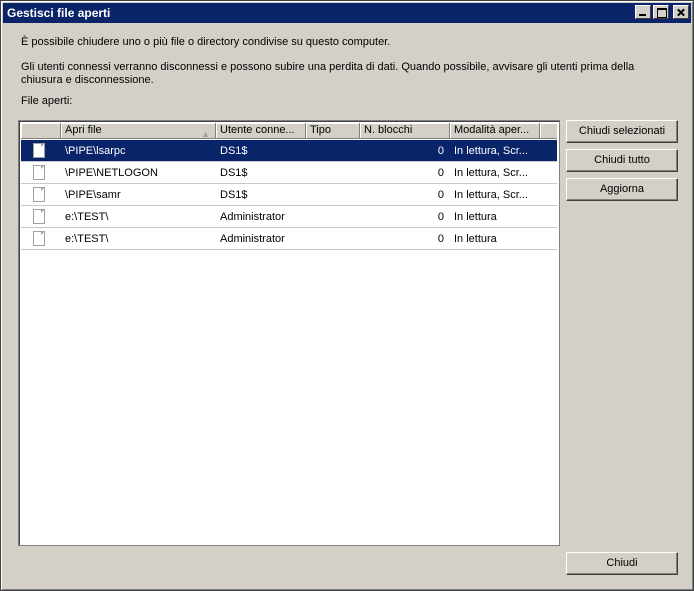 Image resolution: width=694 pixels, height=591 pixels. Describe the element at coordinates (622, 189) in the screenshot. I see `refresh-button: Aggiorna` at that location.